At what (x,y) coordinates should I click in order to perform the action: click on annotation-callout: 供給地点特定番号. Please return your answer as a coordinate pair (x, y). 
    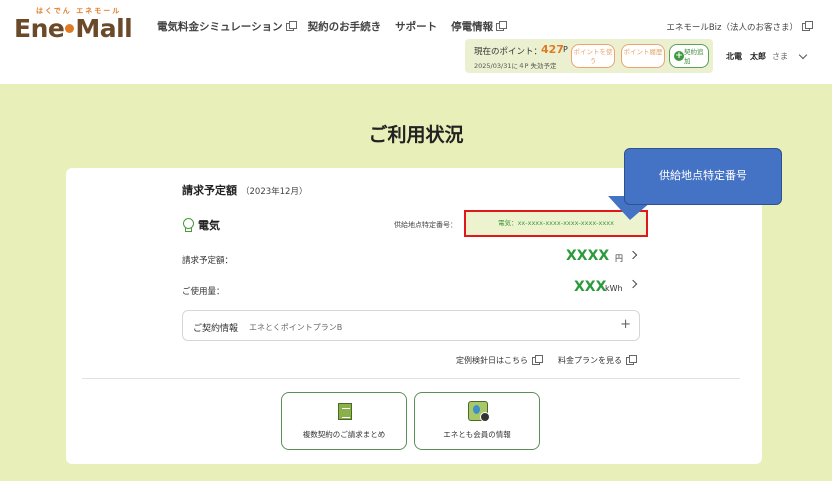
    Looking at the image, I should click on (703, 176).